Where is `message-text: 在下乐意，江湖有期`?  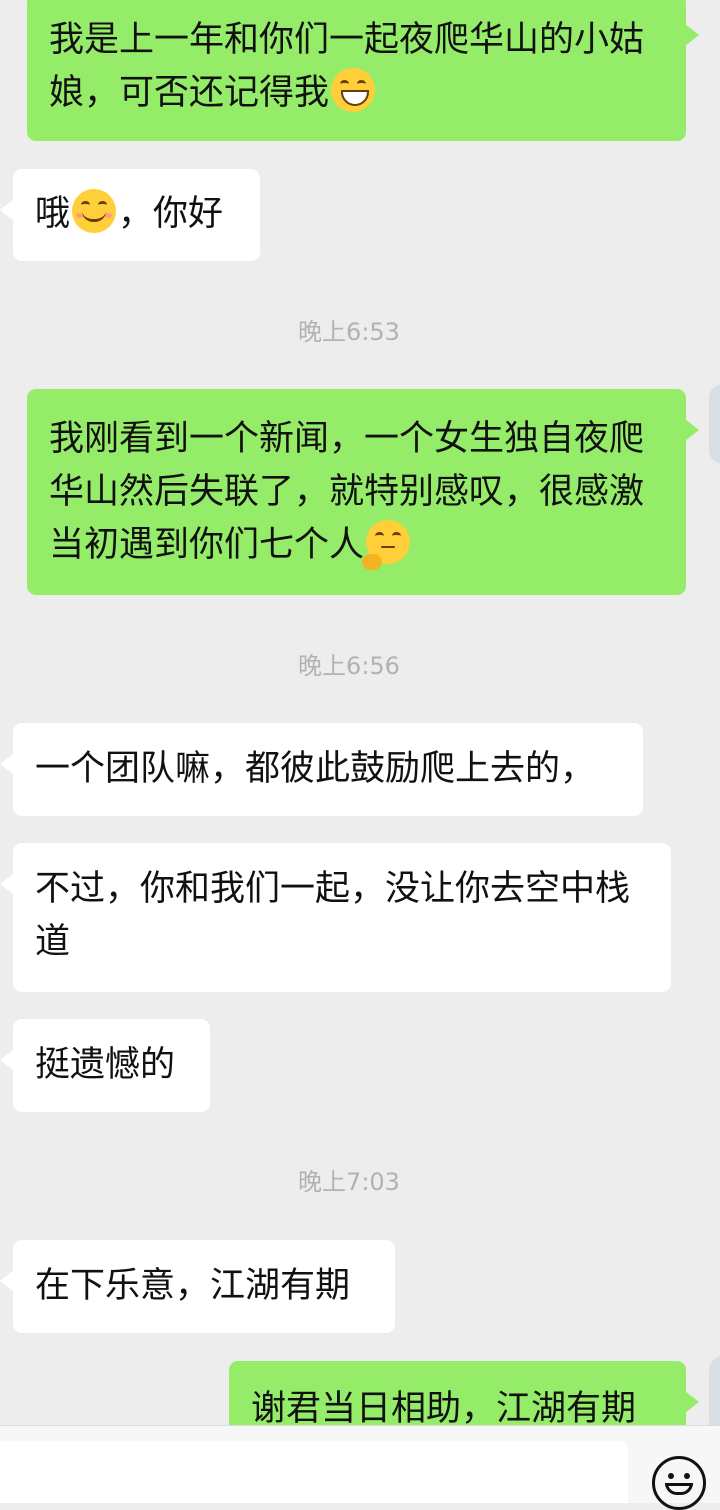
message-text: 在下乐意，江湖有期 is located at coordinates (193, 1286).